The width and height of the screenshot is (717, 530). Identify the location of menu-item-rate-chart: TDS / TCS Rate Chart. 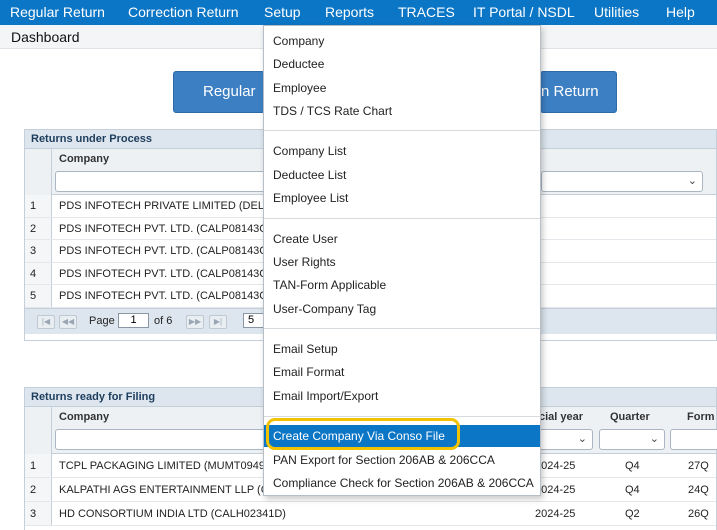
(402, 111).